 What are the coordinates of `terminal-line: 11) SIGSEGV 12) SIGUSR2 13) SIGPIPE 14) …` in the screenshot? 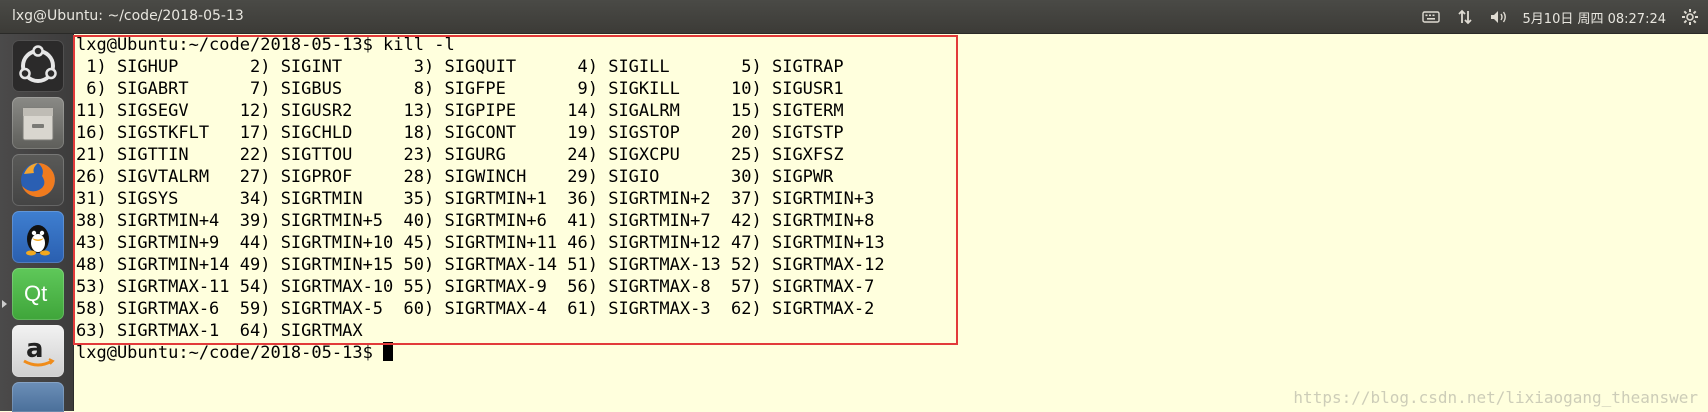 It's located at (460, 111).